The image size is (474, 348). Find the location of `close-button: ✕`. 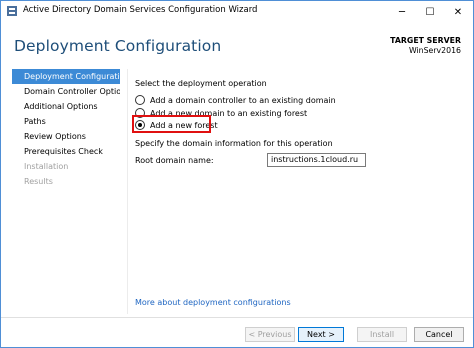

close-button: ✕ is located at coordinates (458, 12).